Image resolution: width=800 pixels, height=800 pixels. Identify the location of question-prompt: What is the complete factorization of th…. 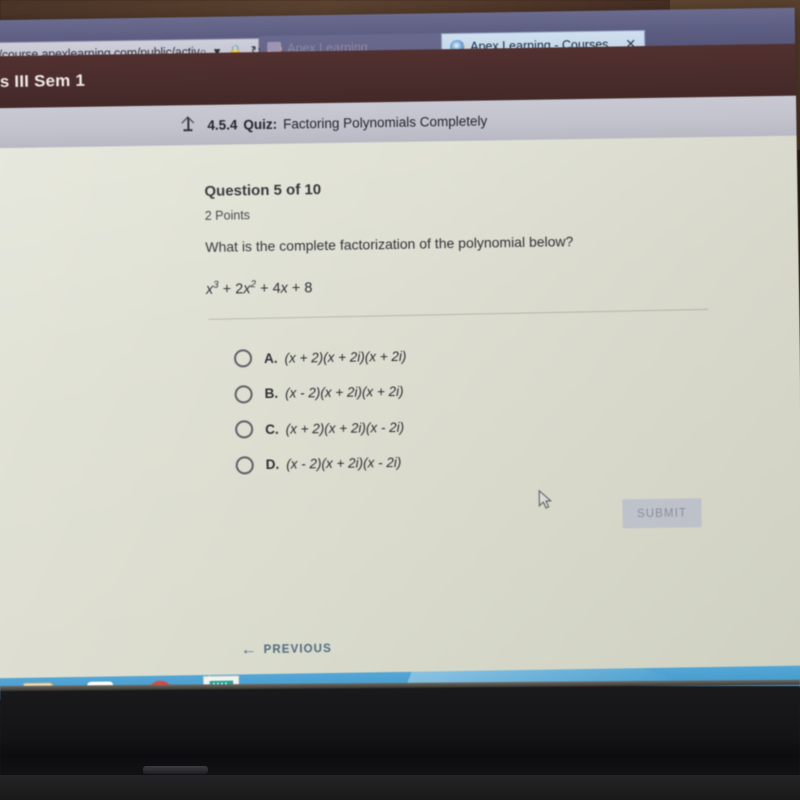
(389, 244).